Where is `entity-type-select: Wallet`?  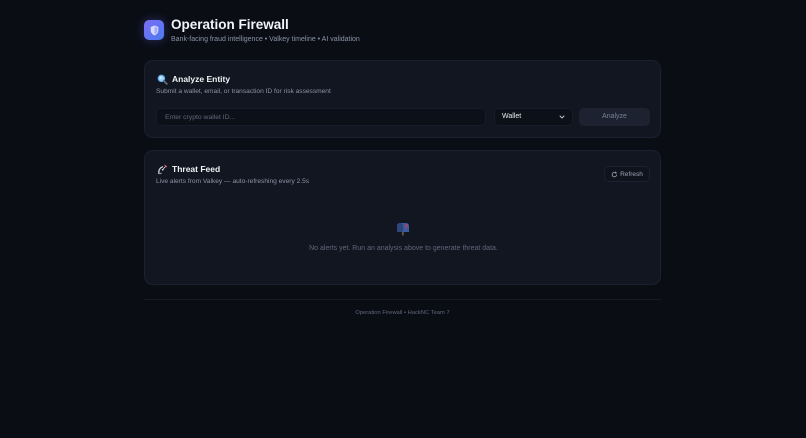
entity-type-select: Wallet is located at coordinates (533, 117).